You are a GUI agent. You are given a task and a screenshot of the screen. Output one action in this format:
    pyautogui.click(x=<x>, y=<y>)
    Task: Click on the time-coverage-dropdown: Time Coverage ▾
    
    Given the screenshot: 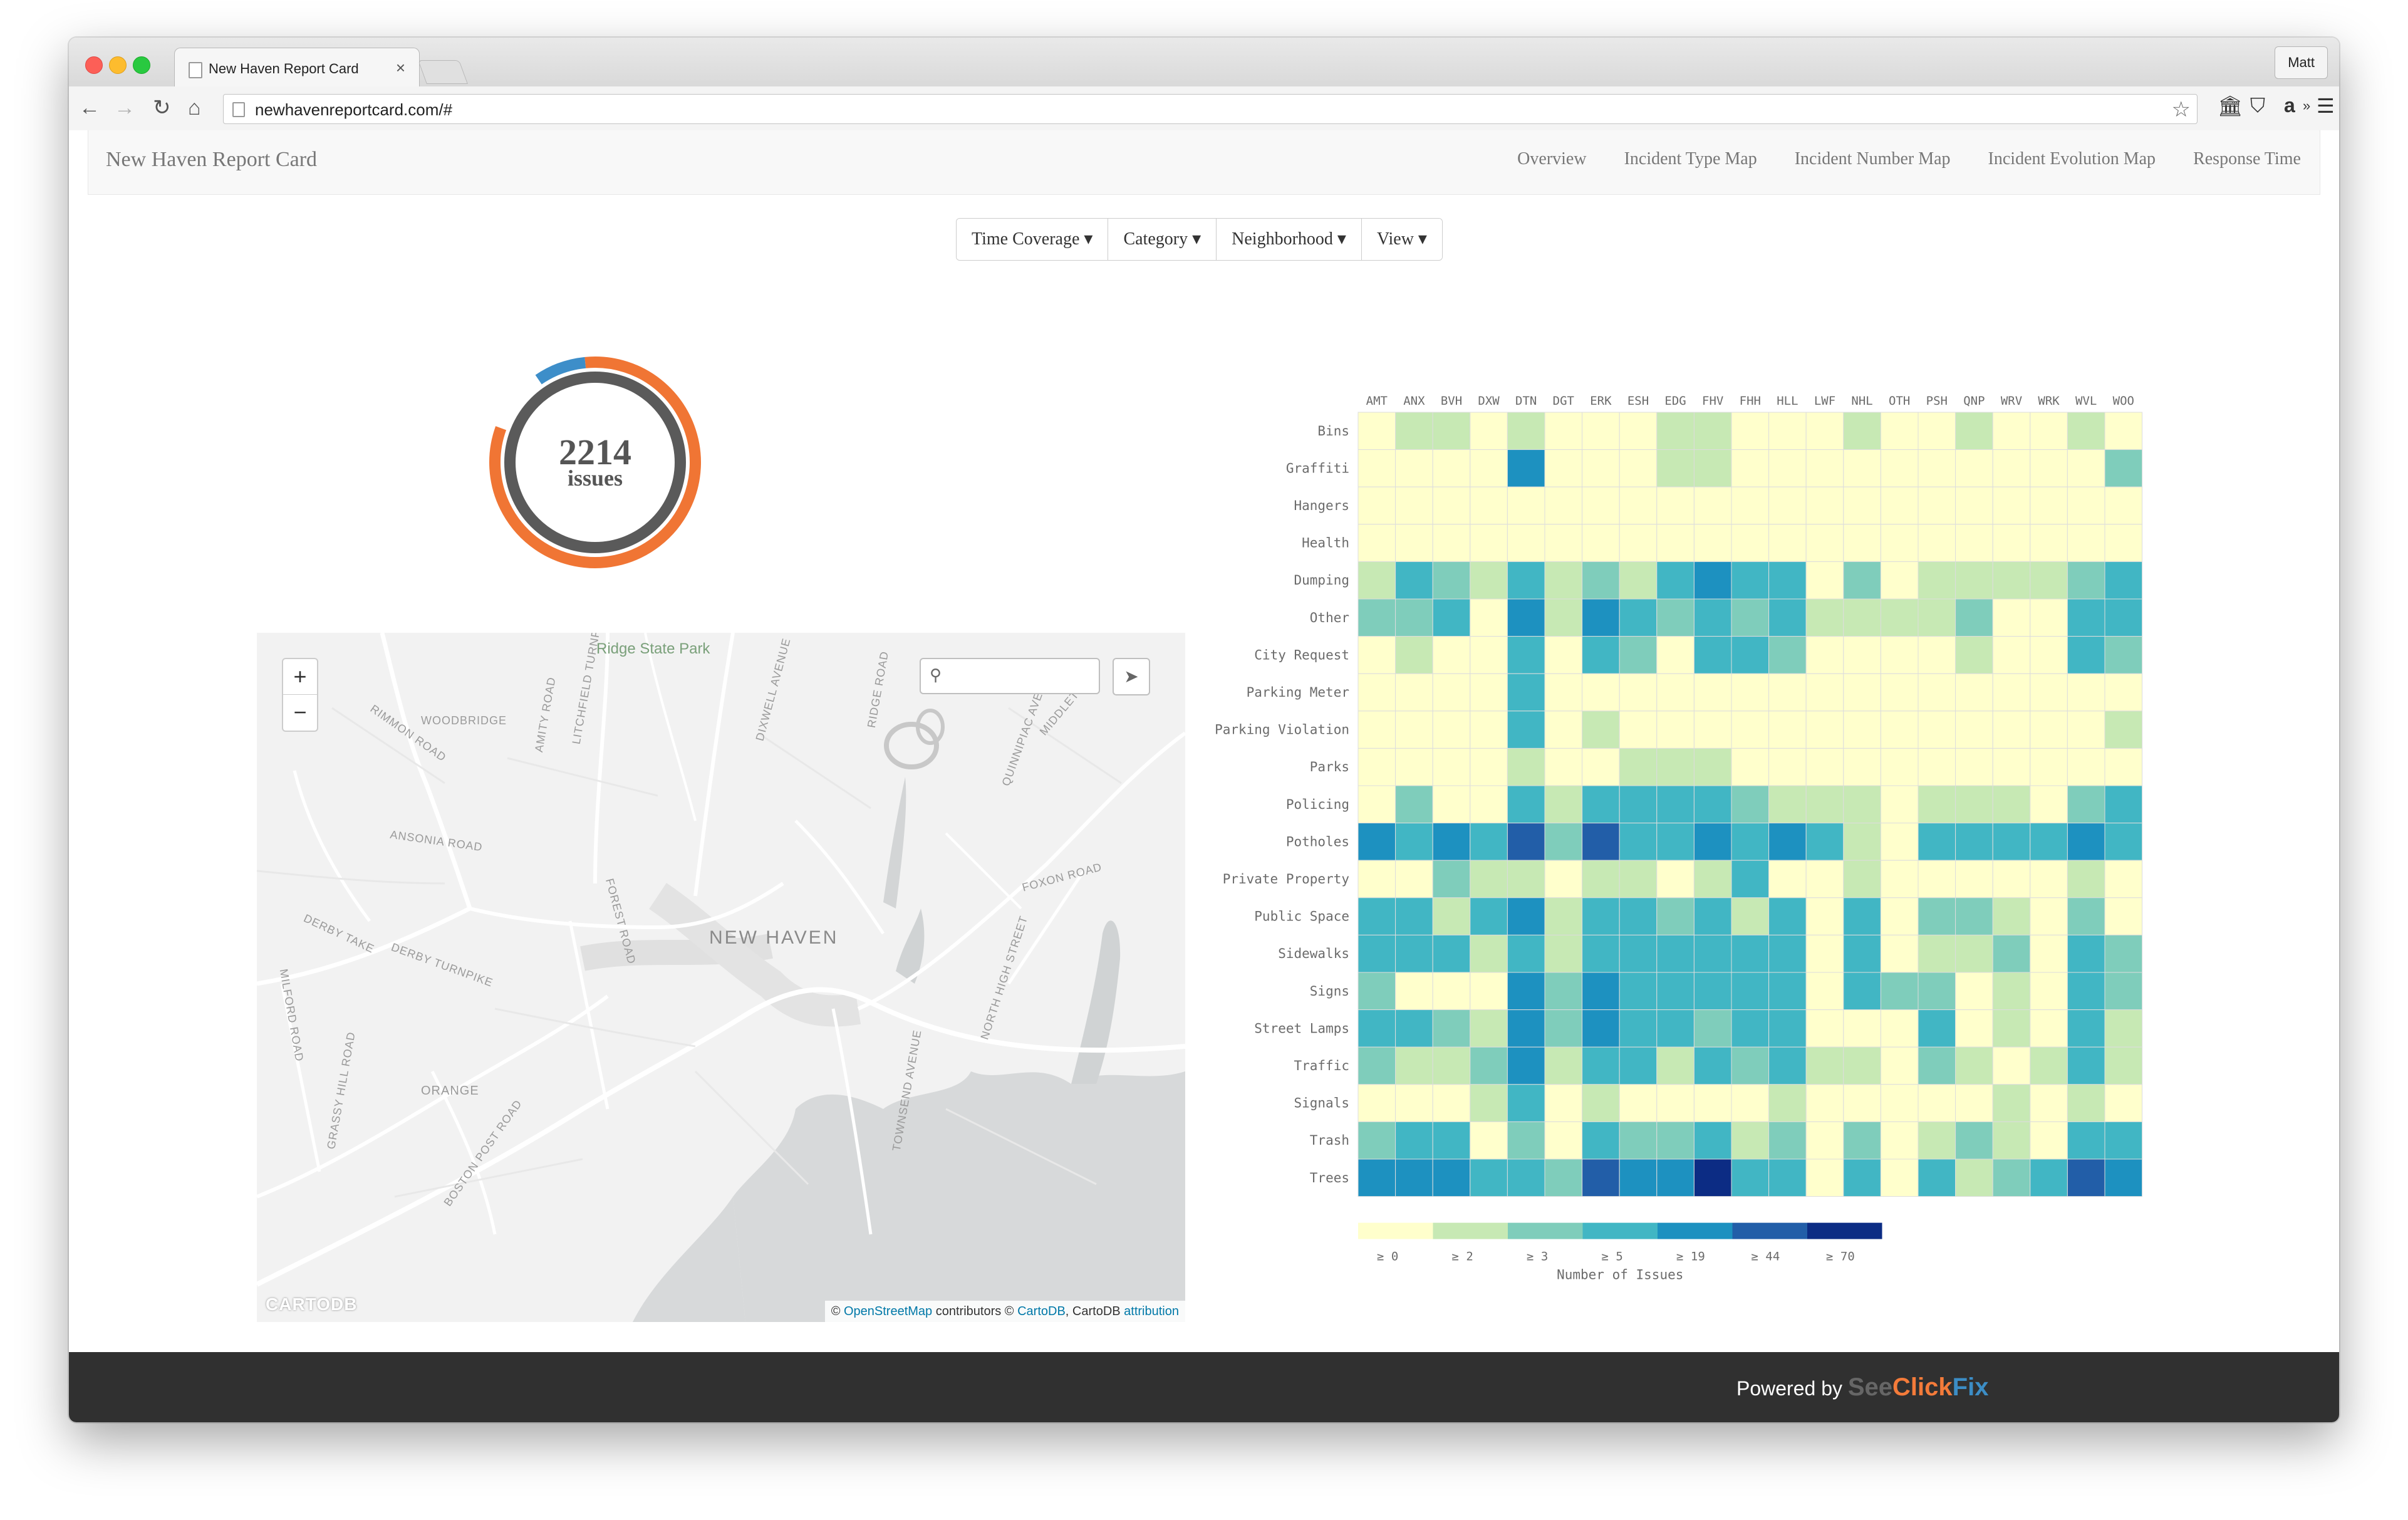 What is the action you would take?
    pyautogui.click(x=1033, y=239)
    